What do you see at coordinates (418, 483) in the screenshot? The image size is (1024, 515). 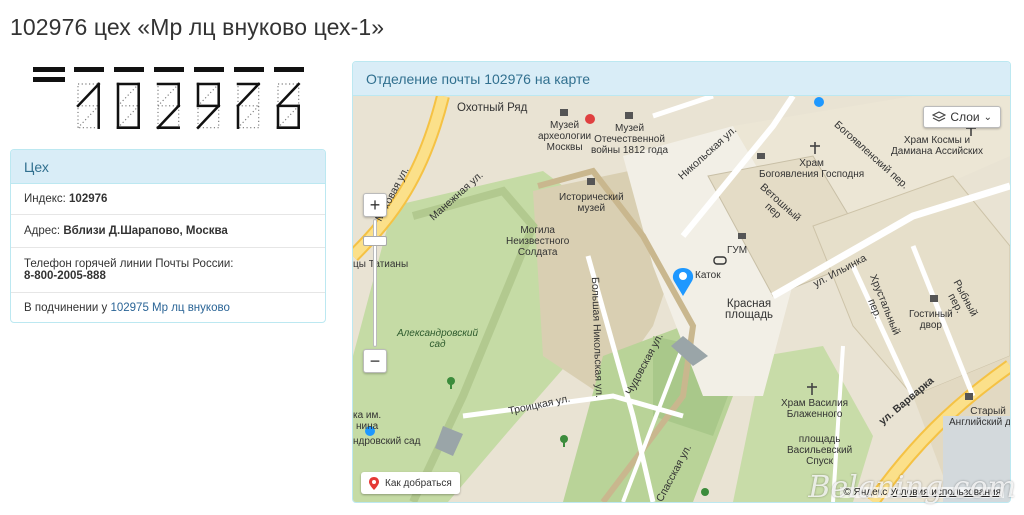 I see `route-label: Как добраться` at bounding box center [418, 483].